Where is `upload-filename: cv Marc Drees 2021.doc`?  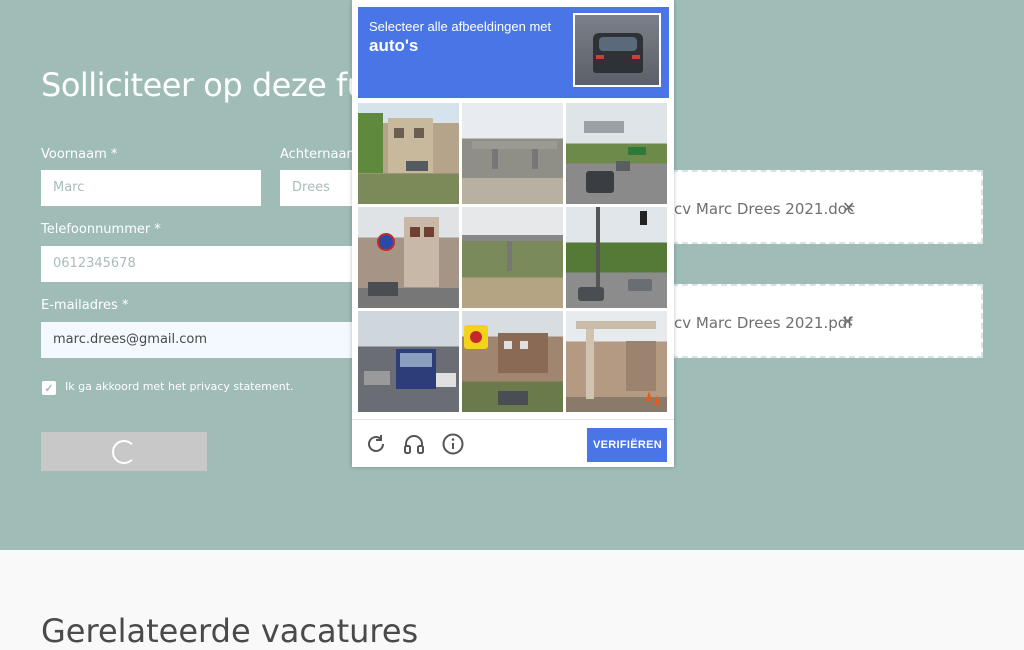 upload-filename: cv Marc Drees 2021.doc is located at coordinates (765, 209).